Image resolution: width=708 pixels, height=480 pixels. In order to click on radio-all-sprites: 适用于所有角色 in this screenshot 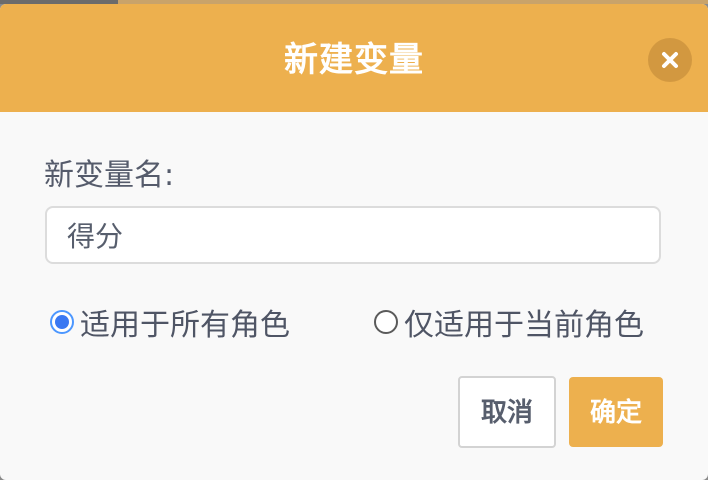, I will do `click(170, 322)`.